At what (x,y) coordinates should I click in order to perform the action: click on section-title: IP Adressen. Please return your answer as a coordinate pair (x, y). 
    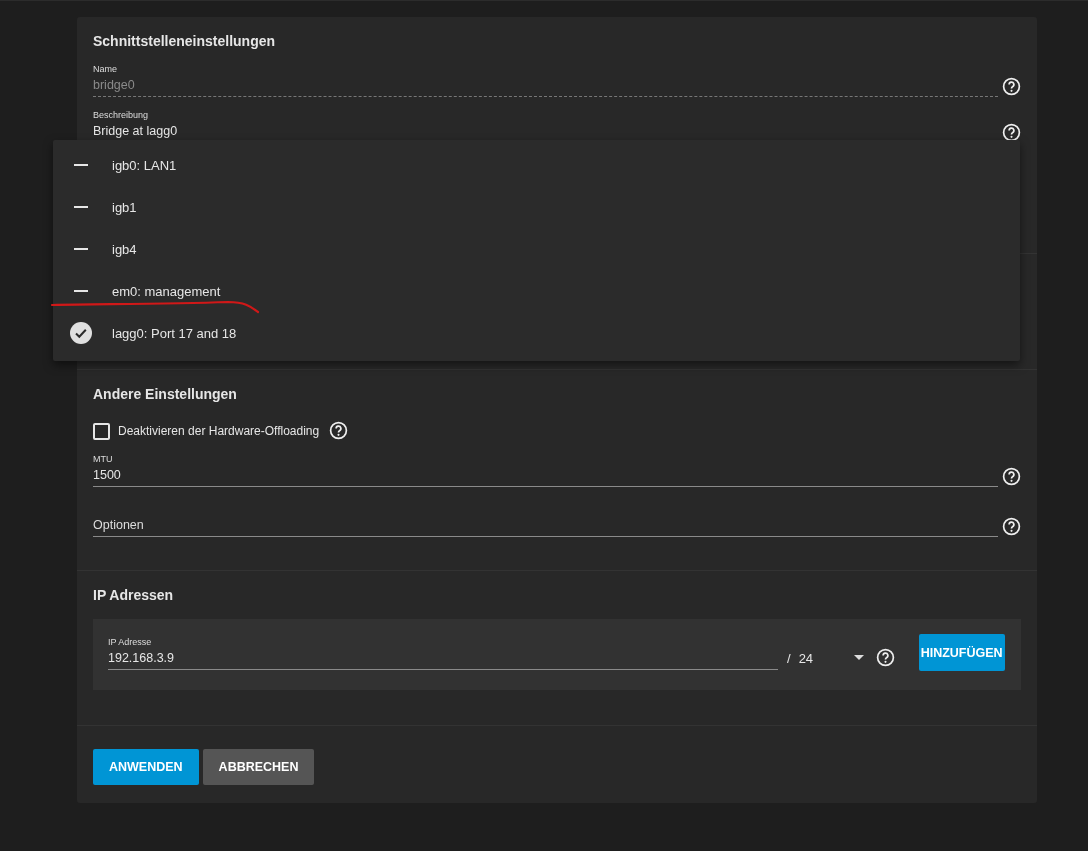
    Looking at the image, I should click on (134, 595).